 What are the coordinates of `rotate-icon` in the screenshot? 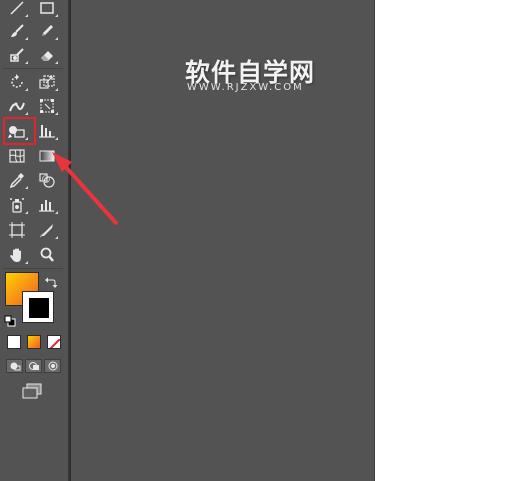 It's located at (17, 81).